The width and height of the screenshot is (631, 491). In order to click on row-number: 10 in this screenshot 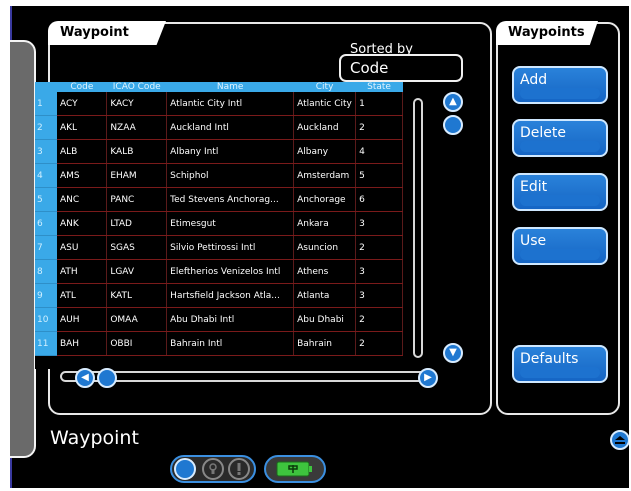, I will do `click(46, 319)`.